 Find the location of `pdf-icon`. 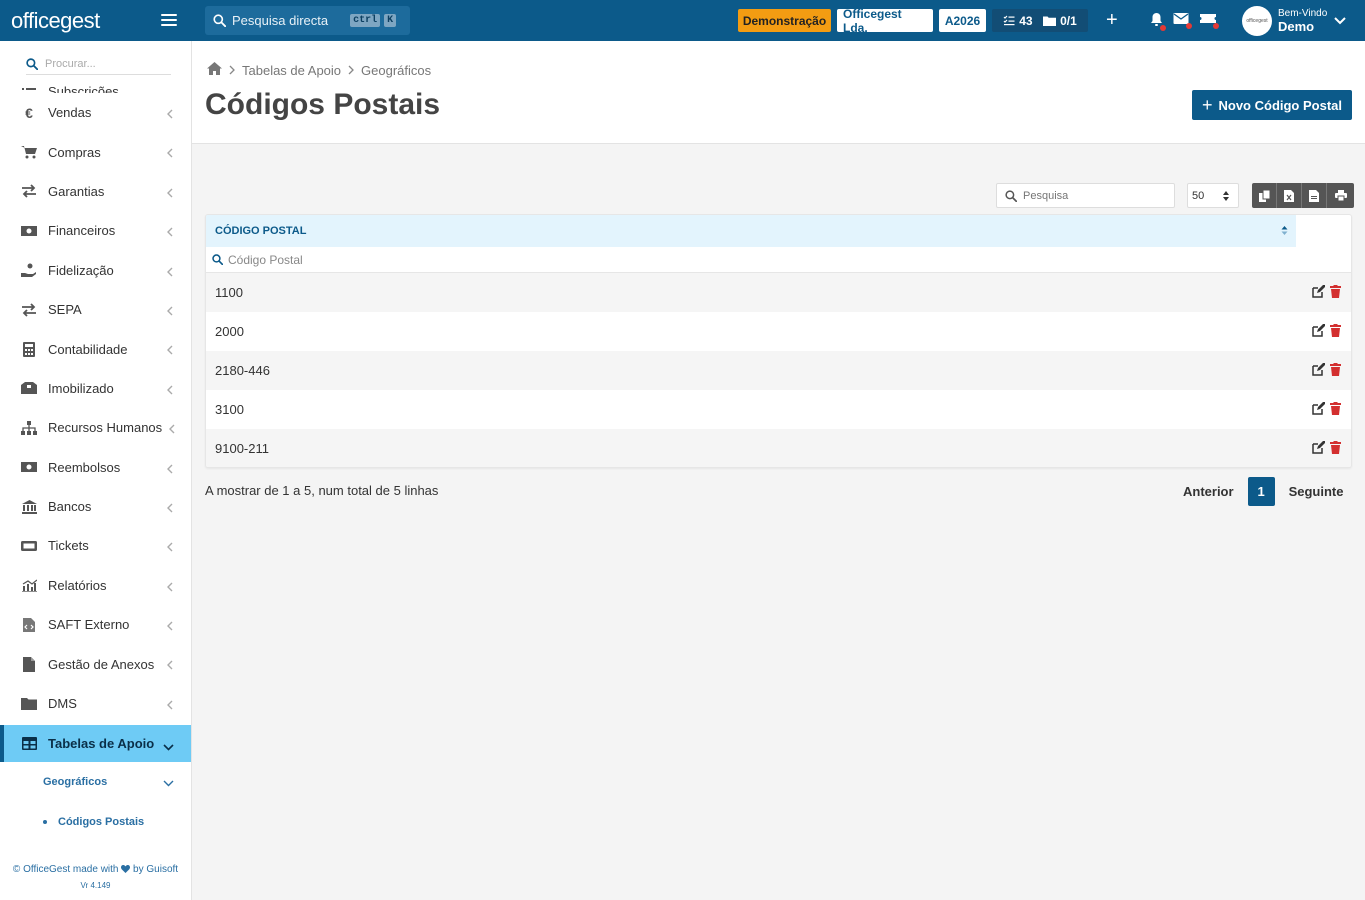

pdf-icon is located at coordinates (1314, 195).